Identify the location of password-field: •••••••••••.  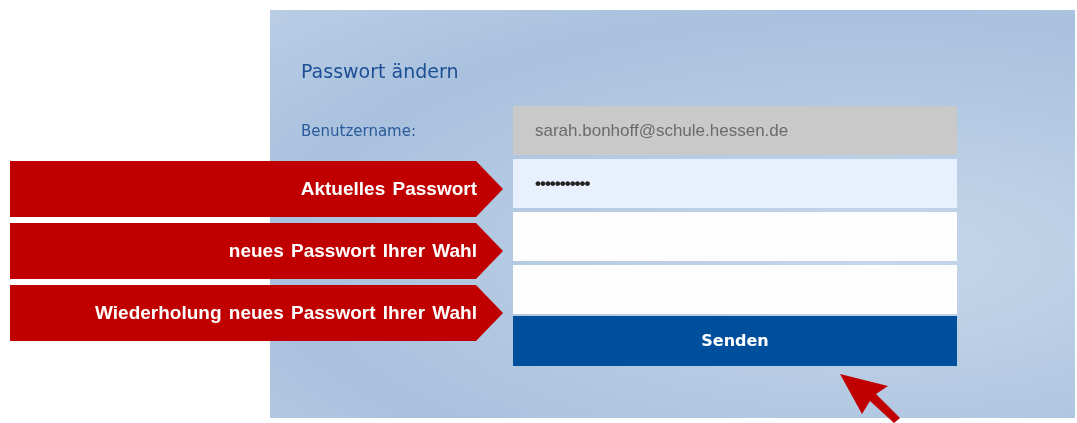
(735, 183).